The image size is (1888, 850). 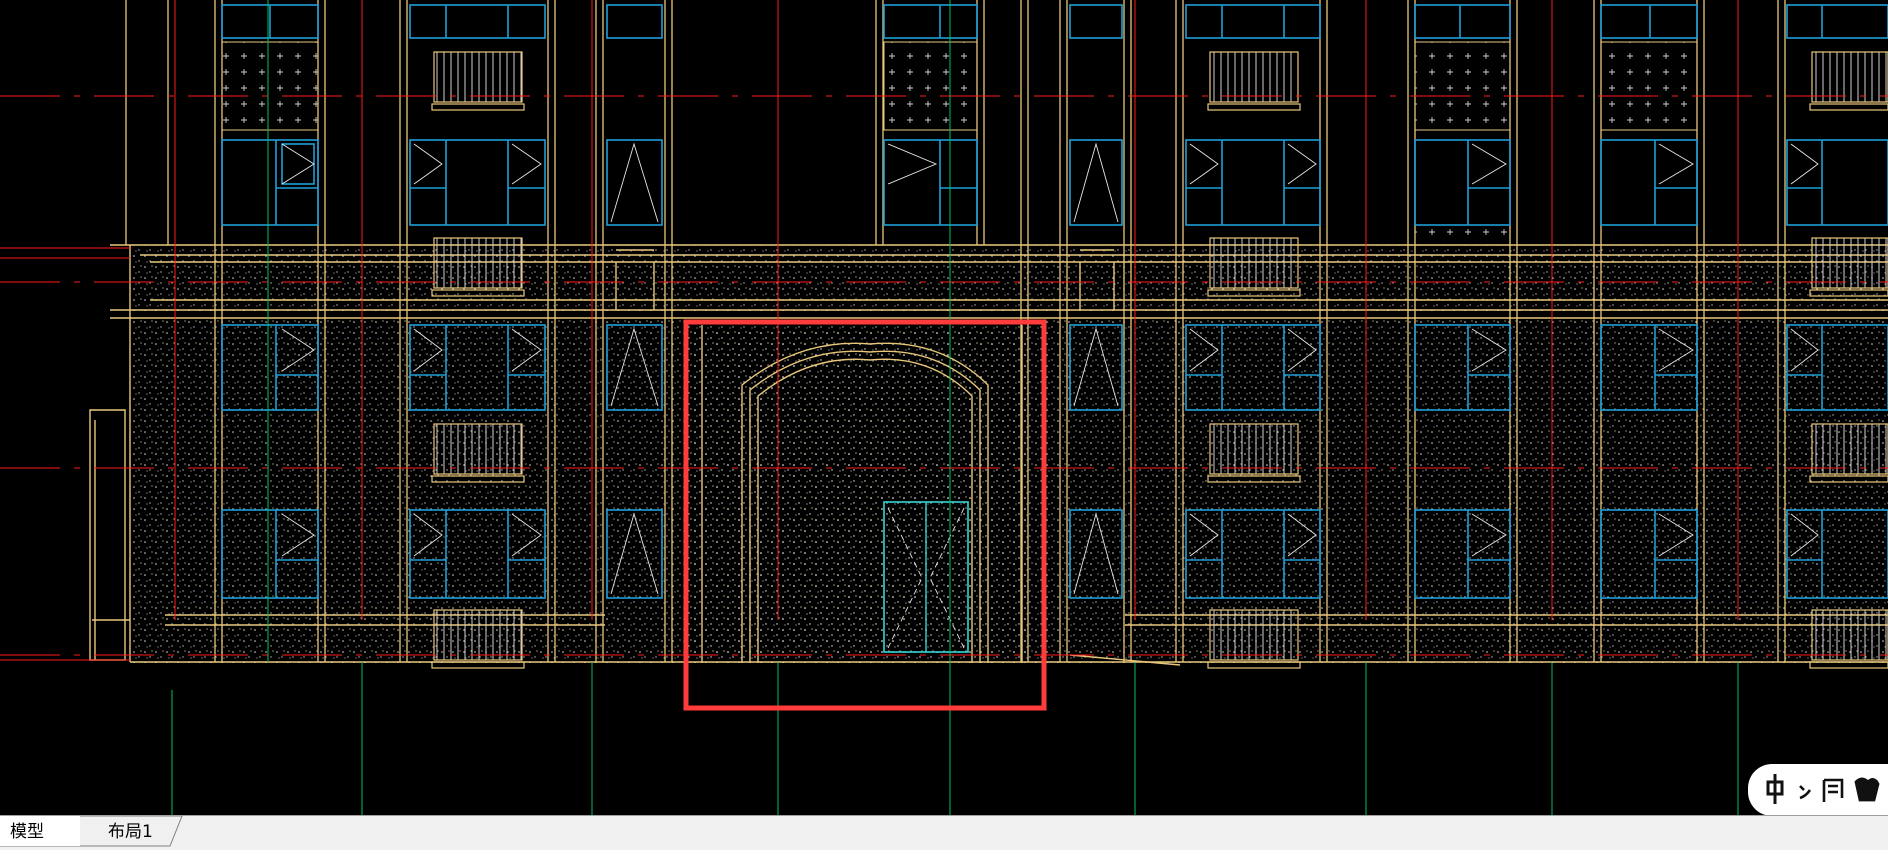 I want to click on tab-model-label: 模型, so click(x=27, y=832).